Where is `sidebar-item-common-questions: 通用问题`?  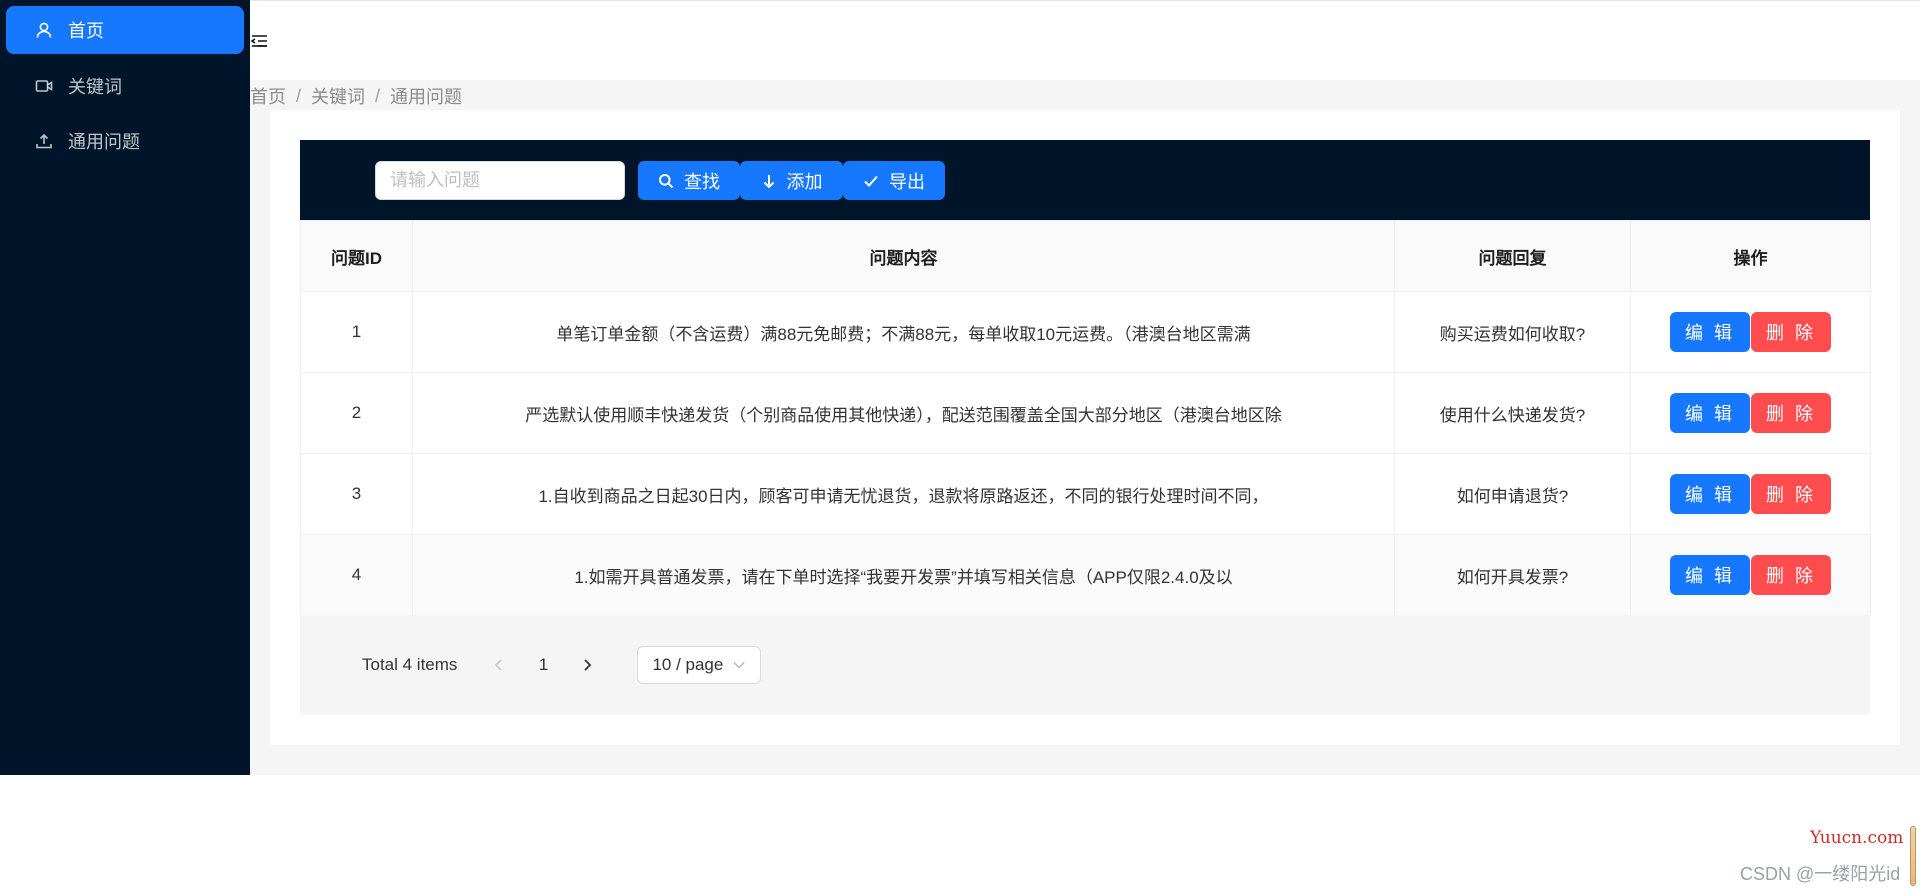 sidebar-item-common-questions: 通用问题 is located at coordinates (125, 141).